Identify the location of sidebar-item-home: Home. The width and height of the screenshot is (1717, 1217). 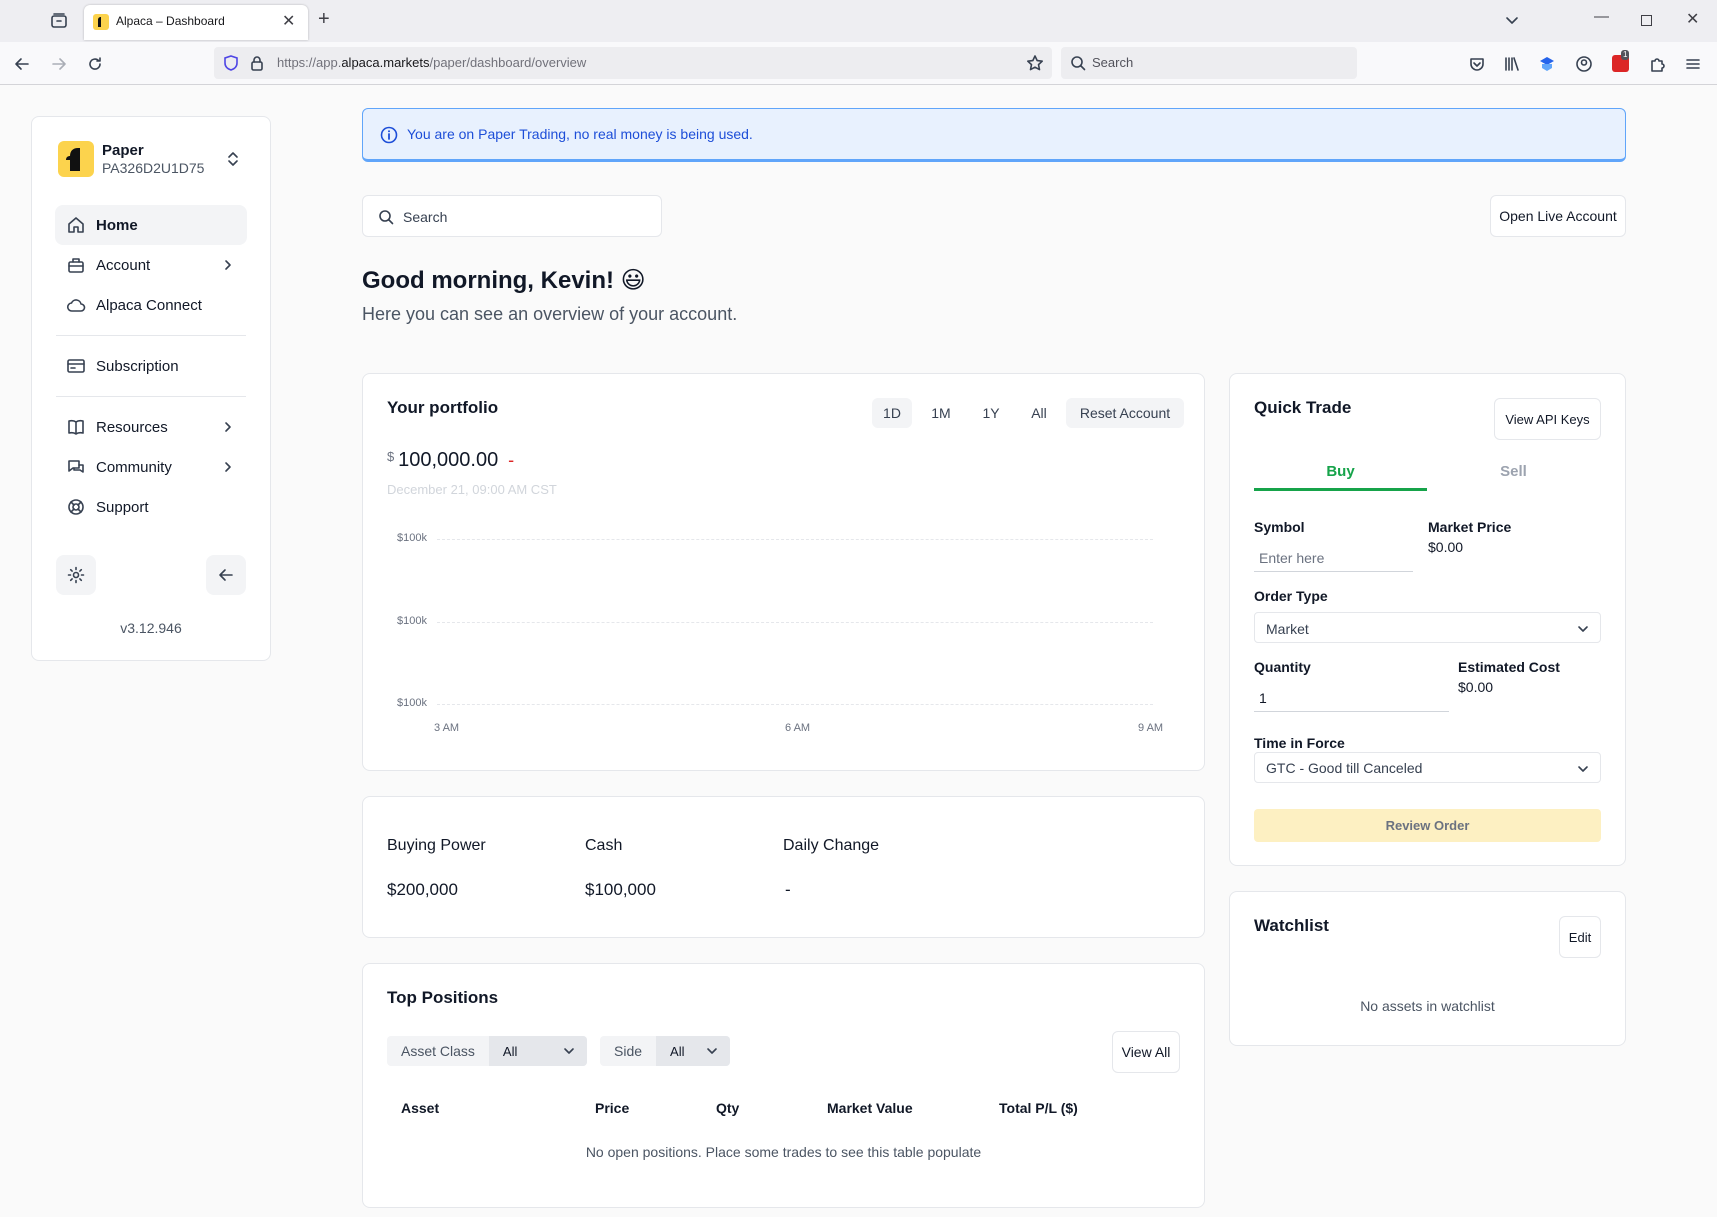
(151, 225).